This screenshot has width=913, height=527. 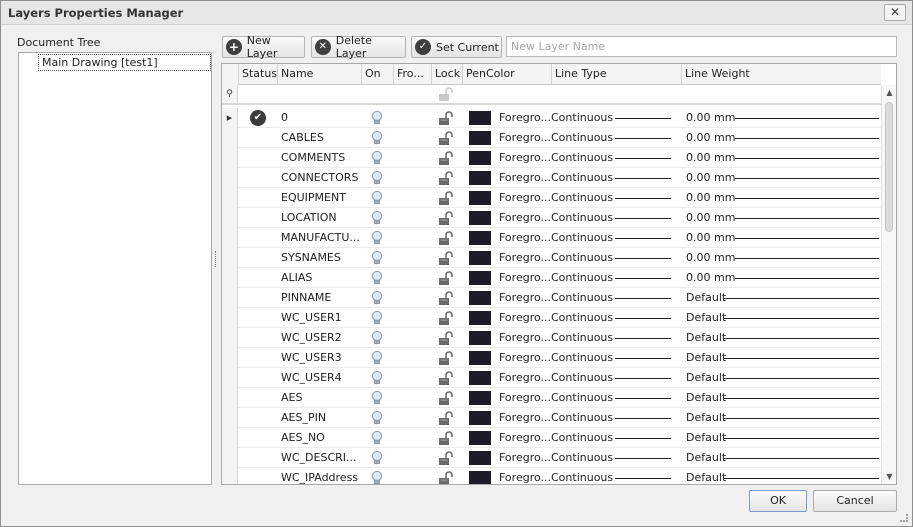 I want to click on table-row: AES_NO Foregro... Continuous Default, so click(x=551, y=438).